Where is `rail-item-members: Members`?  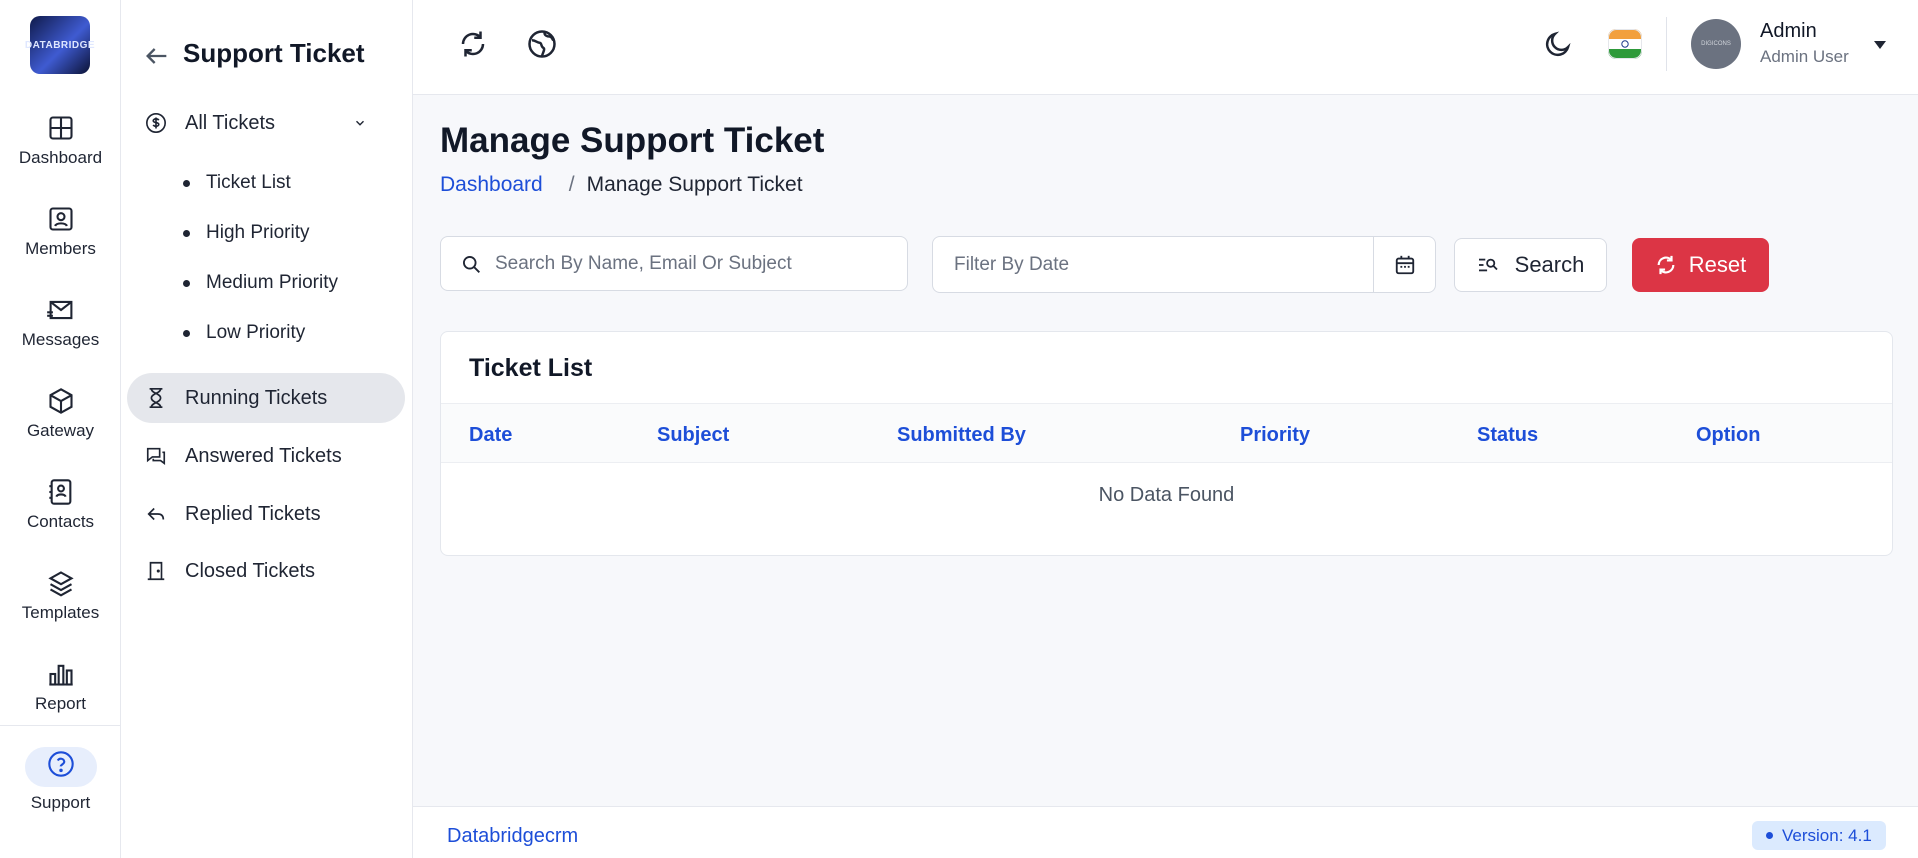 rail-item-members: Members is located at coordinates (60, 232).